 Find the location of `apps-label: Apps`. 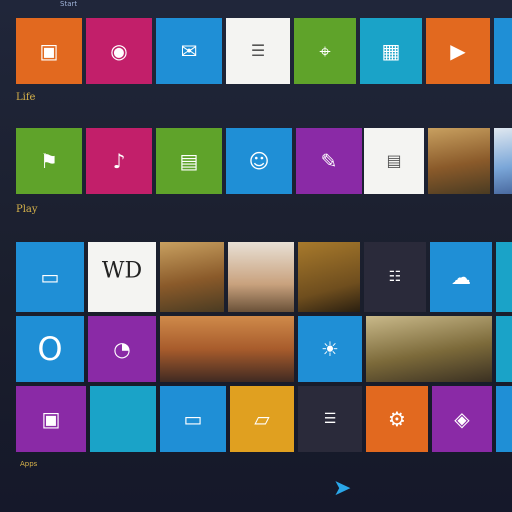

apps-label: Apps is located at coordinates (28, 464).